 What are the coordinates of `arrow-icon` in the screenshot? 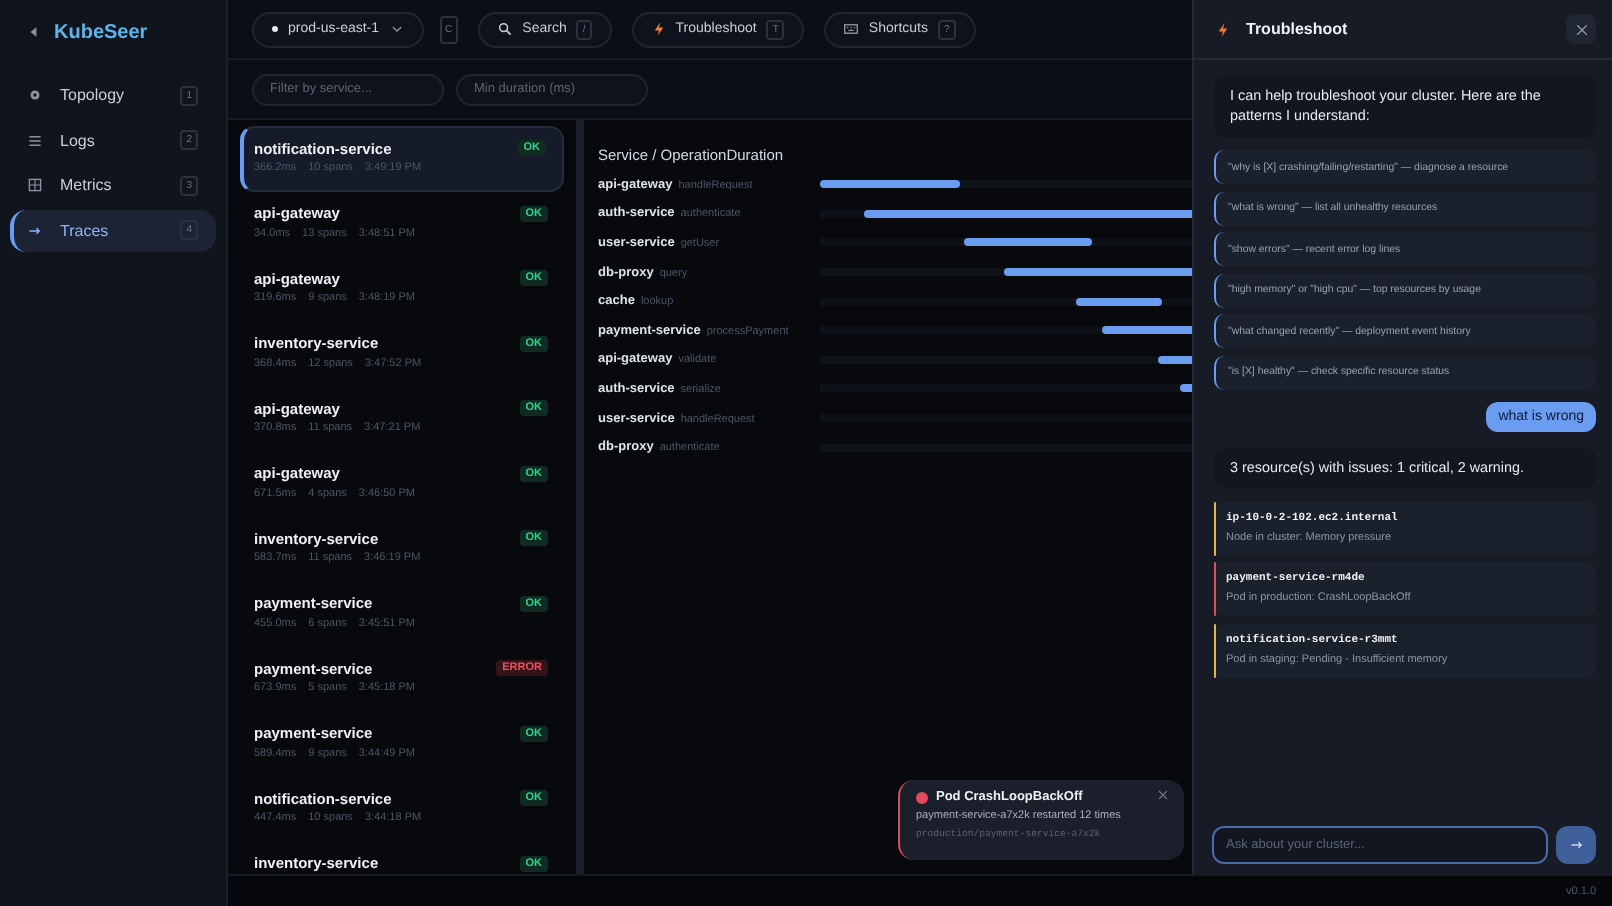 It's located at (35, 230).